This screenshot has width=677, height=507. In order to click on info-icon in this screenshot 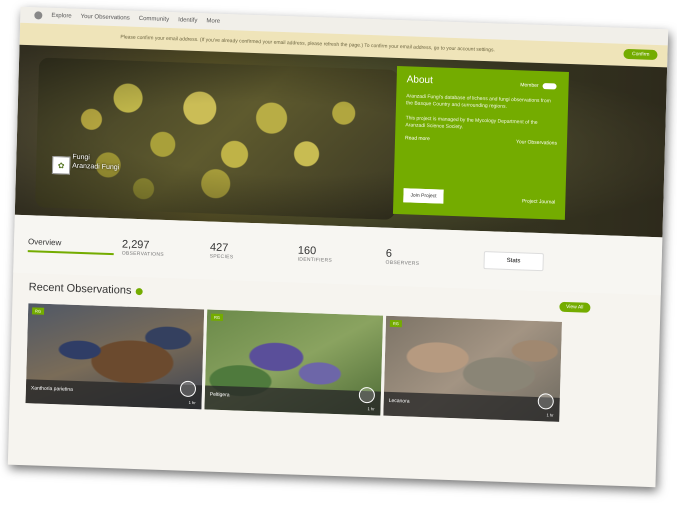, I will do `click(139, 291)`.